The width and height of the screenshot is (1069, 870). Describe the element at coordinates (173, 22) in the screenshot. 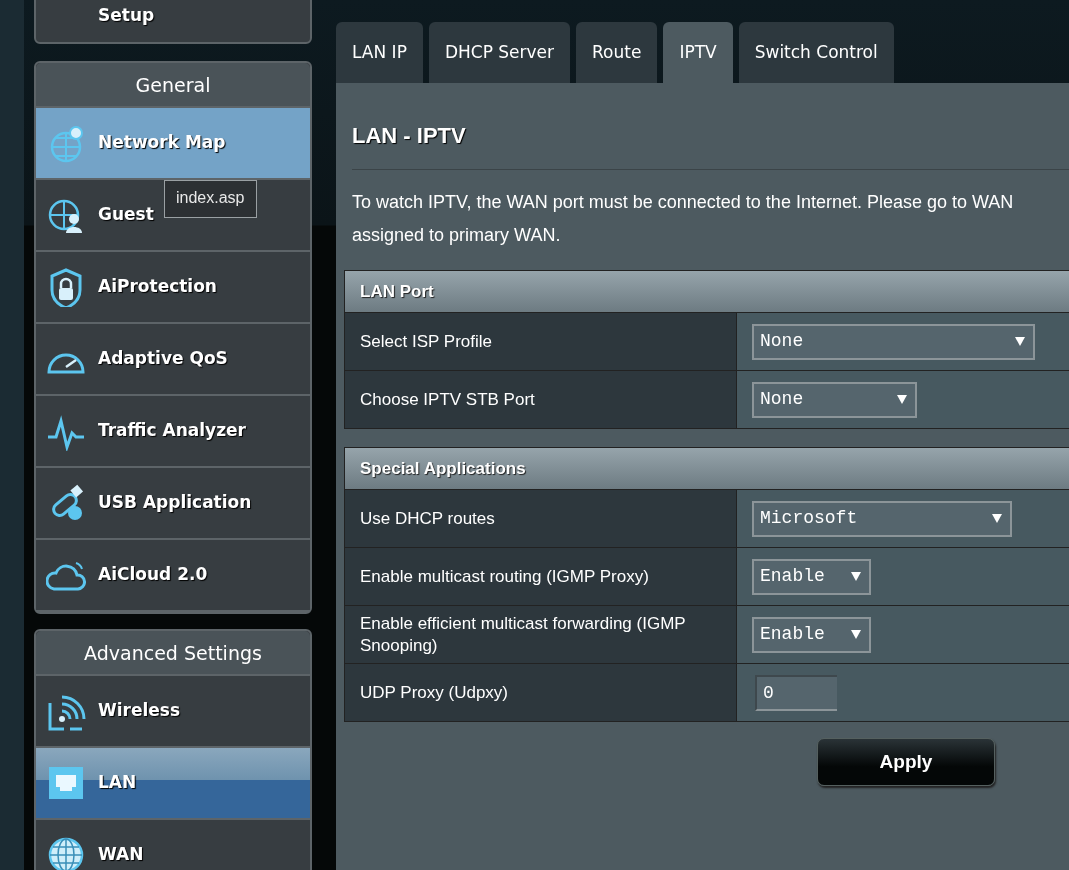

I see `setup-card: Setup` at that location.